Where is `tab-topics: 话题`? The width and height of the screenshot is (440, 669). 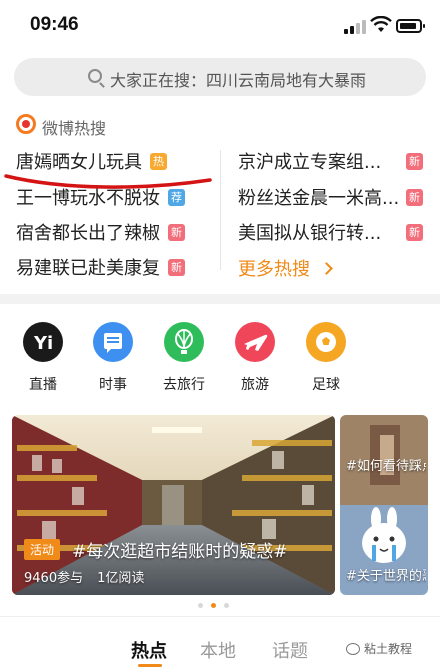 tab-topics: 话题 is located at coordinates (290, 650).